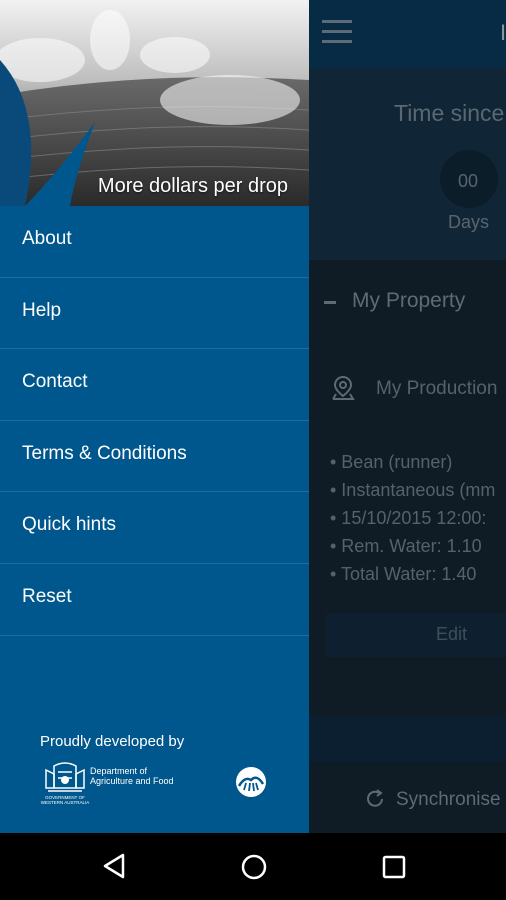  Describe the element at coordinates (69, 525) in the screenshot. I see `menu-item-label: Quick hints` at that location.